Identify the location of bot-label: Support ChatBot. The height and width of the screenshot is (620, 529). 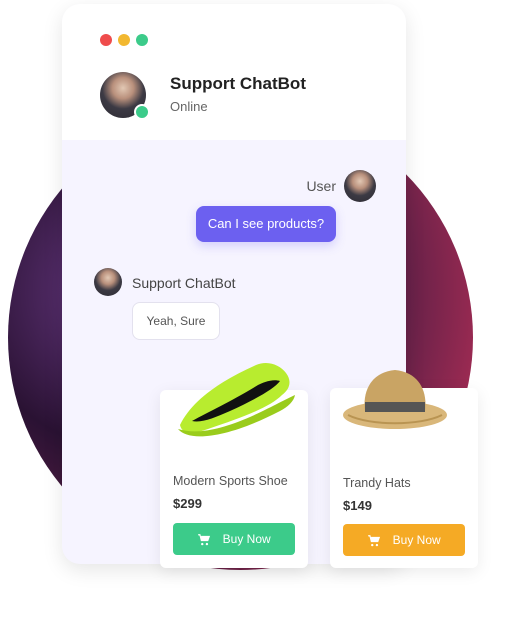
(184, 283).